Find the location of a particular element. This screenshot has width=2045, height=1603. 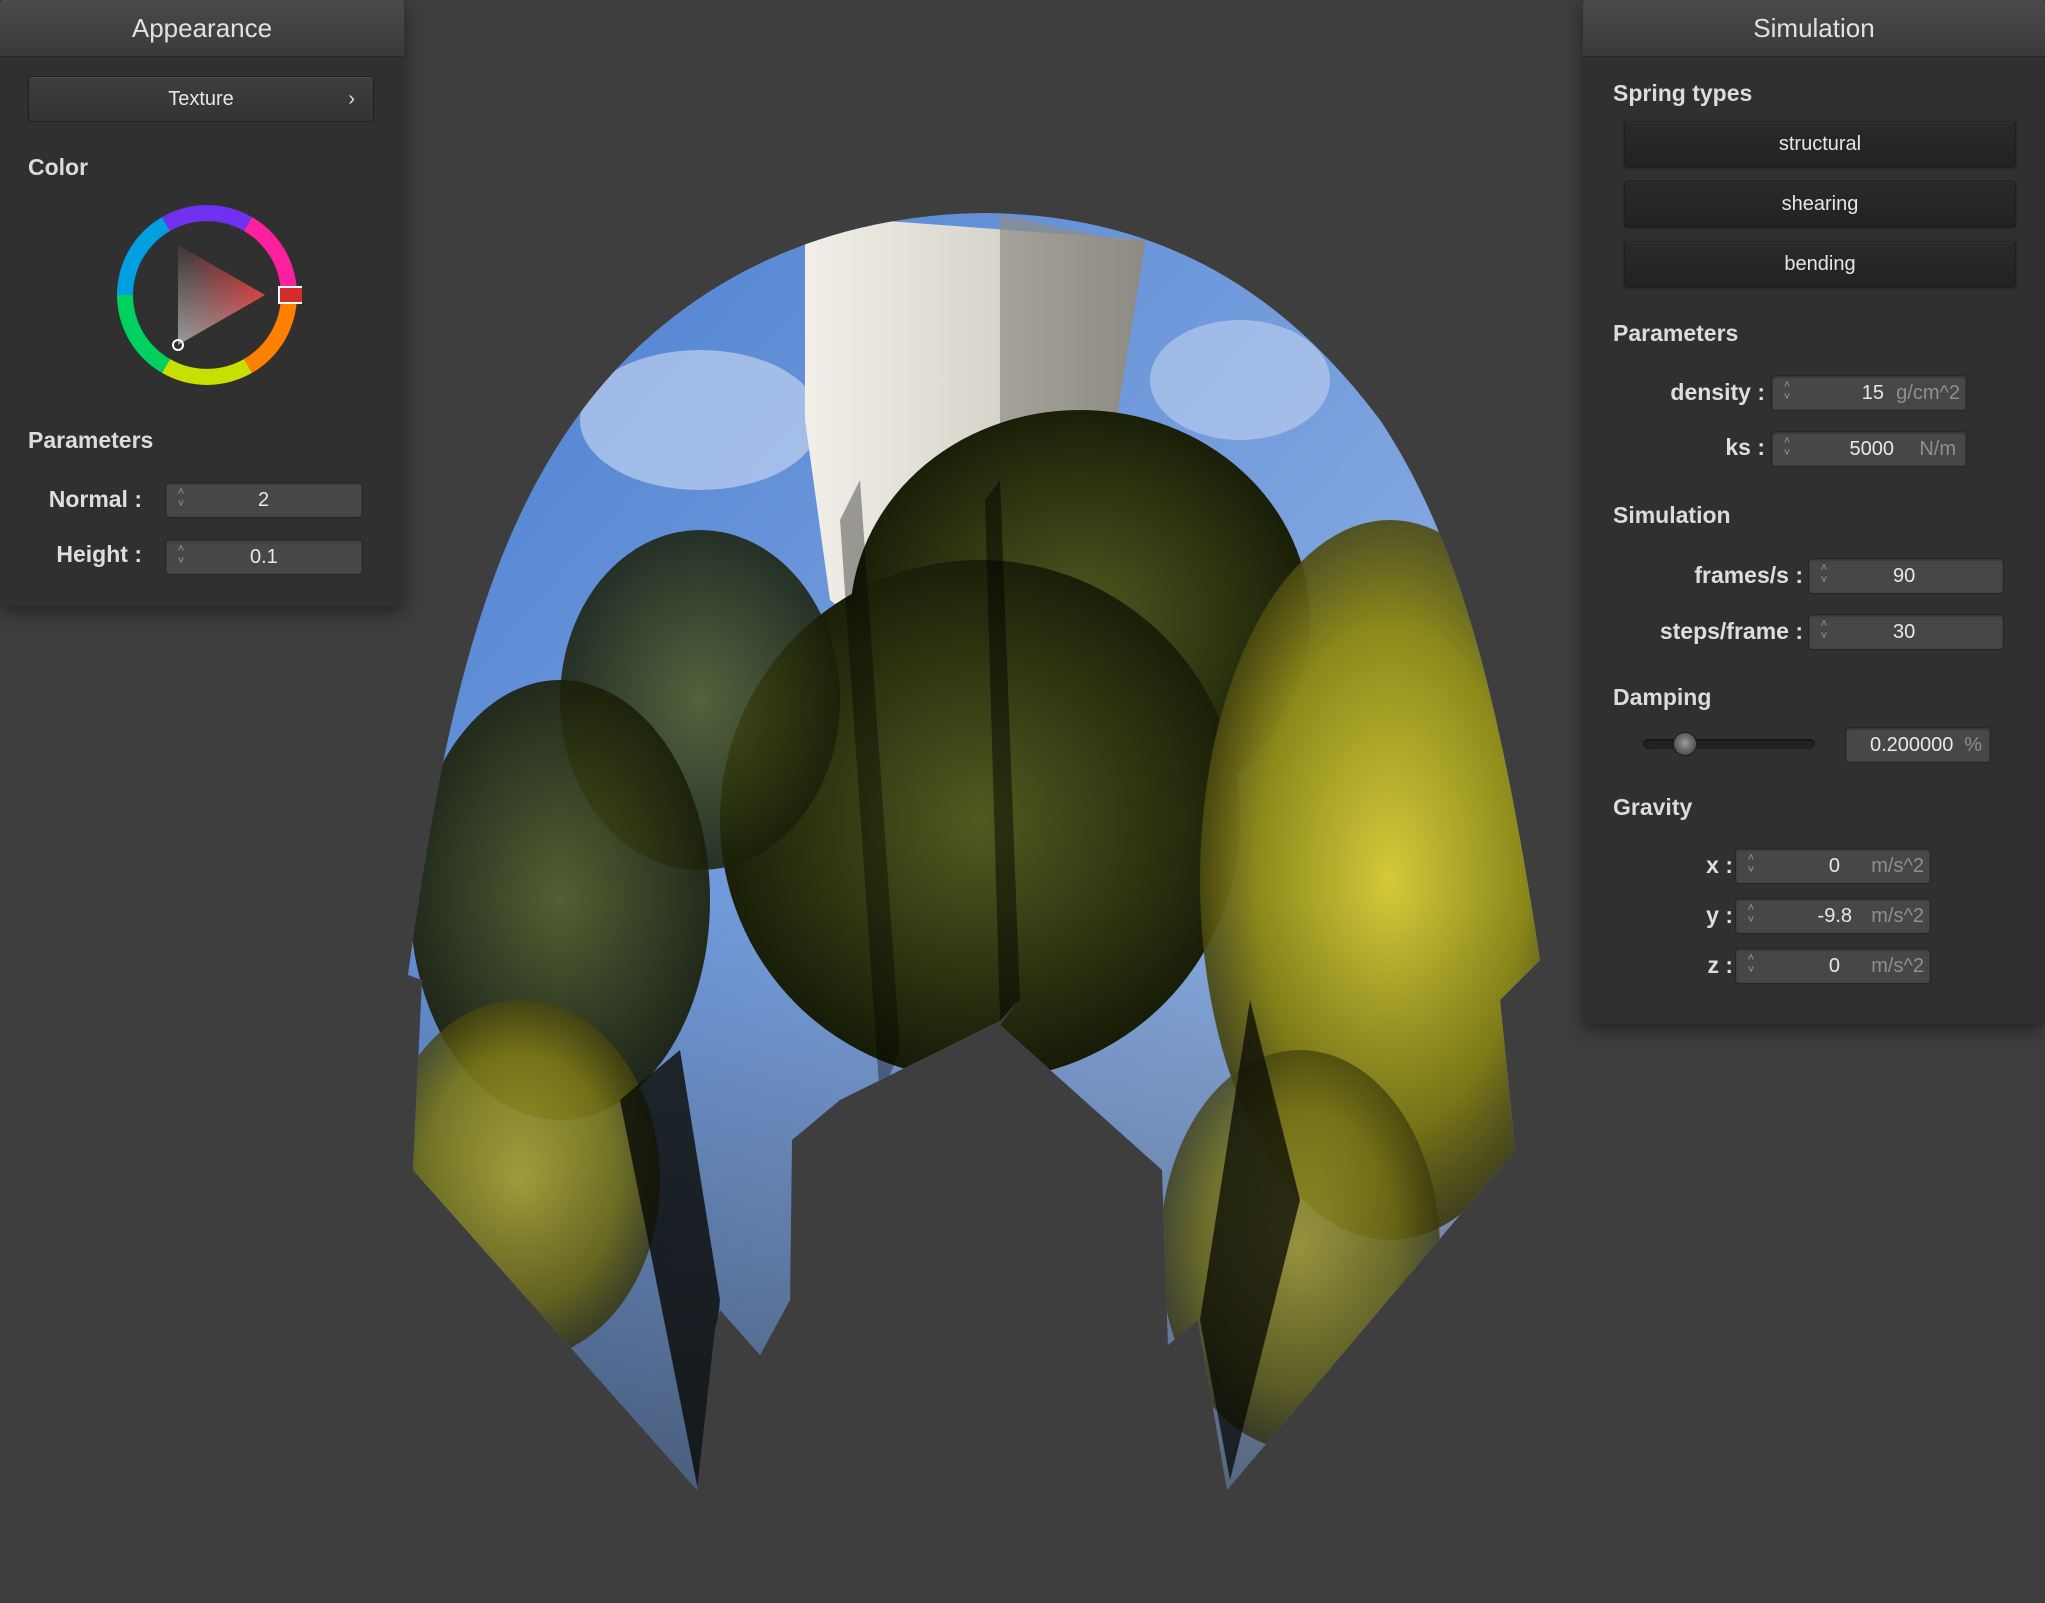

density-input: ˄ ˅ 15 g/cm^2 is located at coordinates (1869, 393).